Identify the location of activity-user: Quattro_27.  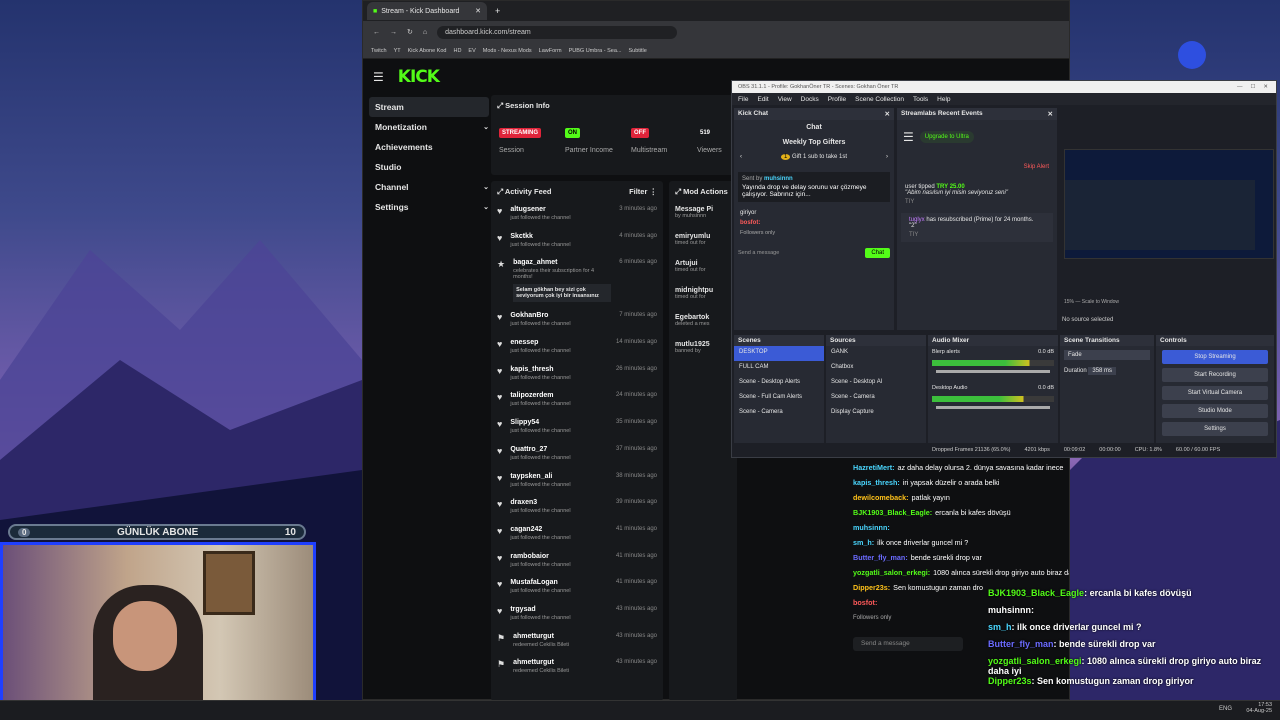
(540, 449).